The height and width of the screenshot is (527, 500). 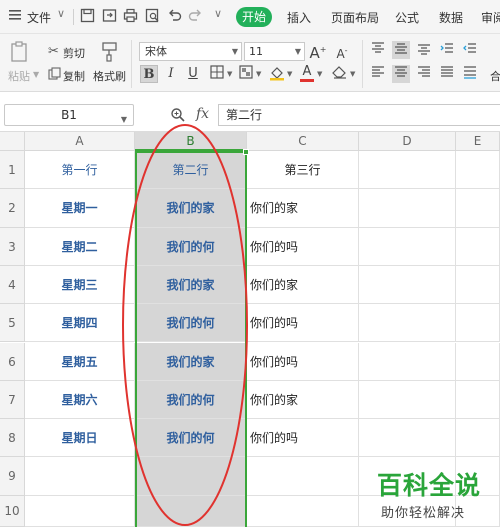 I want to click on cell-d5, so click(x=407, y=323).